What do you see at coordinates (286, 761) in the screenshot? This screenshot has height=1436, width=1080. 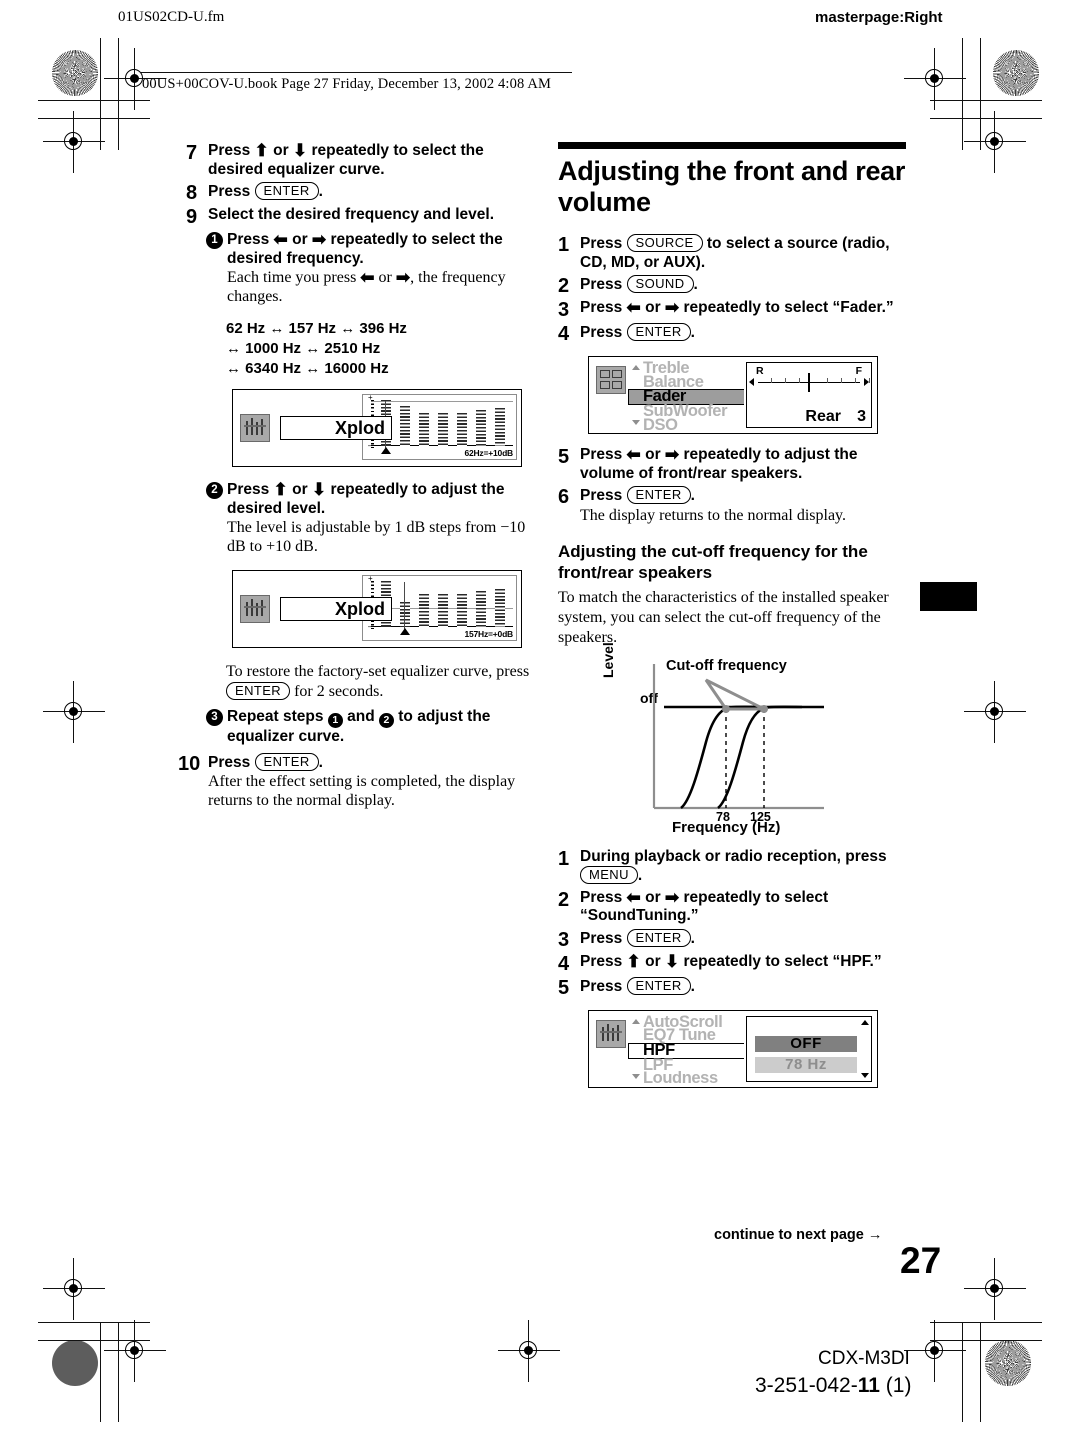 I see `enter-key-10: ENTER` at bounding box center [286, 761].